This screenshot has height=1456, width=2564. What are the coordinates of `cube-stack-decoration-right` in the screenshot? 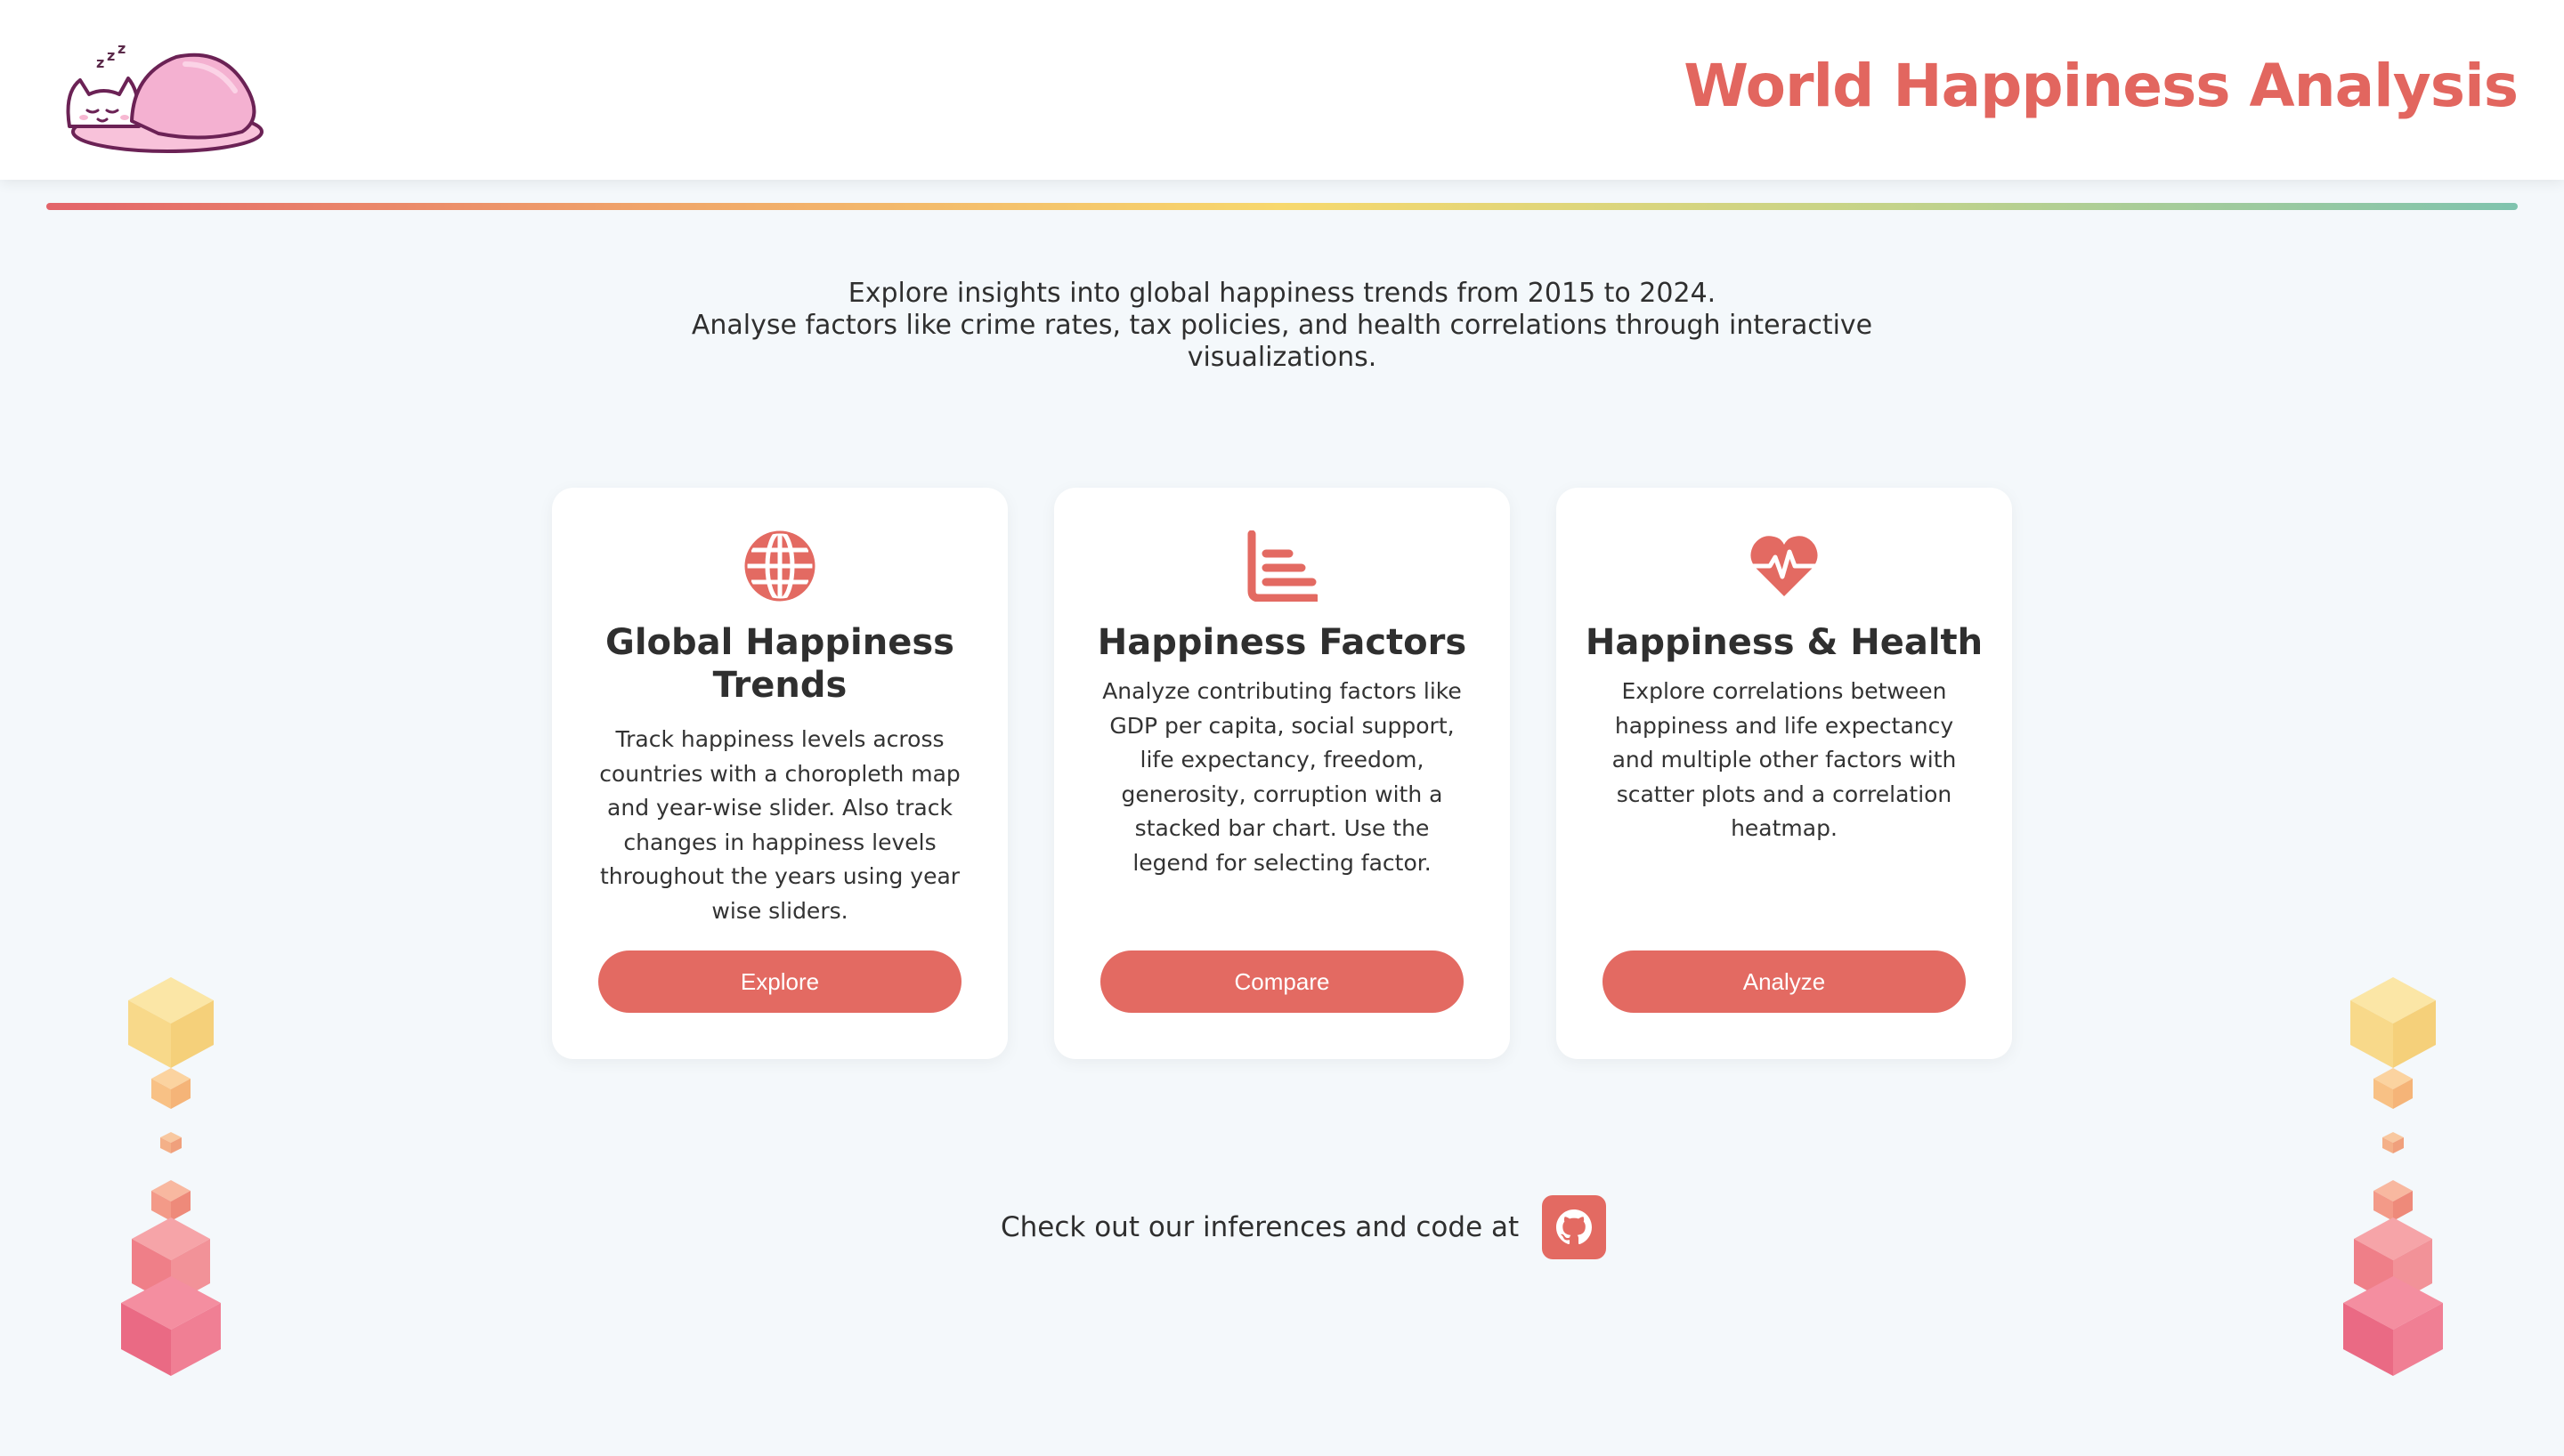 It's located at (2393, 1176).